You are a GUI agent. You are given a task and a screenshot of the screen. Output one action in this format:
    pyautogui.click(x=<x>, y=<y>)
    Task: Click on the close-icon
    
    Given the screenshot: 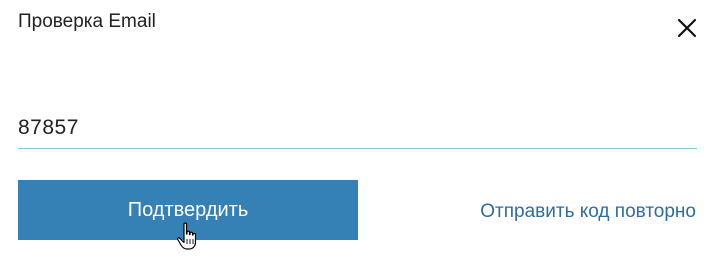 What is the action you would take?
    pyautogui.click(x=687, y=28)
    